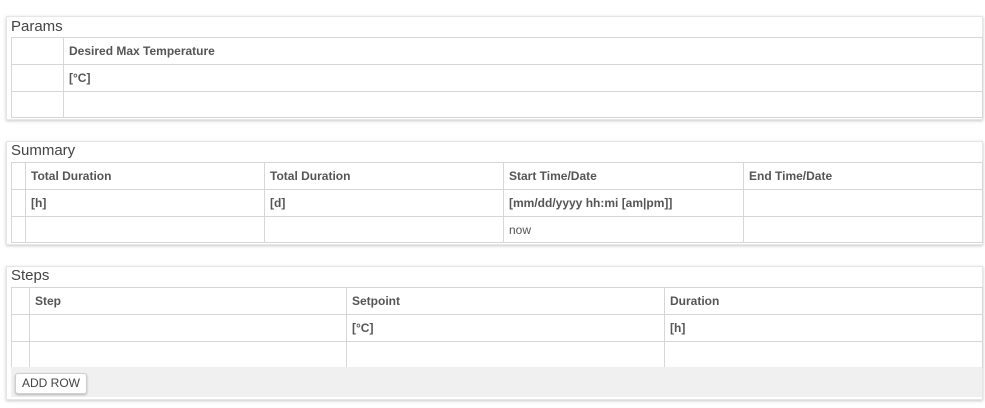 Image resolution: width=985 pixels, height=408 pixels. I want to click on unit-start-time-date: [mm/dd/yyyy hh:mi [am|pm]], so click(623, 203).